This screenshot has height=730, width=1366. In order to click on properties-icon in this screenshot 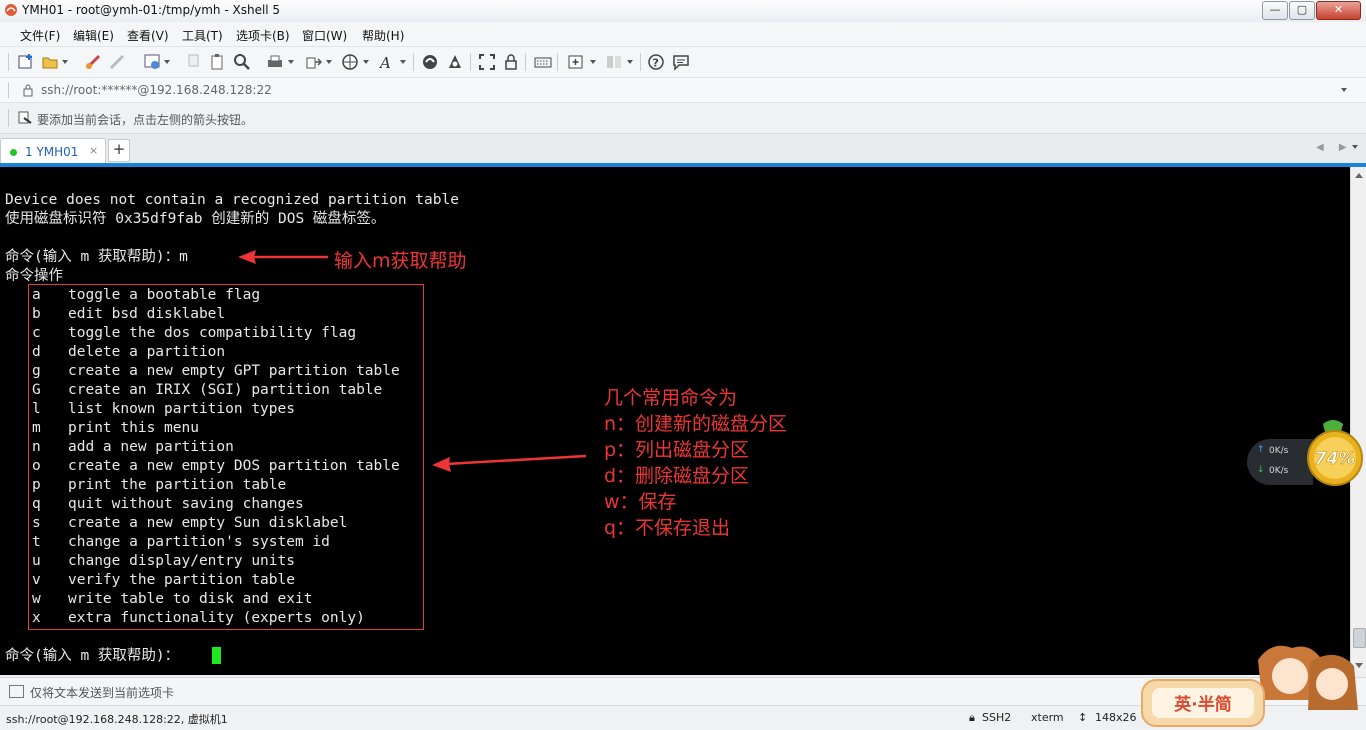, I will do `click(152, 62)`.